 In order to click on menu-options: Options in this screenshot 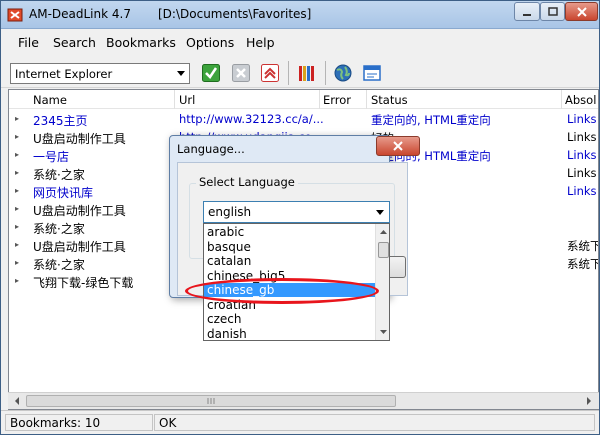, I will do `click(210, 42)`.